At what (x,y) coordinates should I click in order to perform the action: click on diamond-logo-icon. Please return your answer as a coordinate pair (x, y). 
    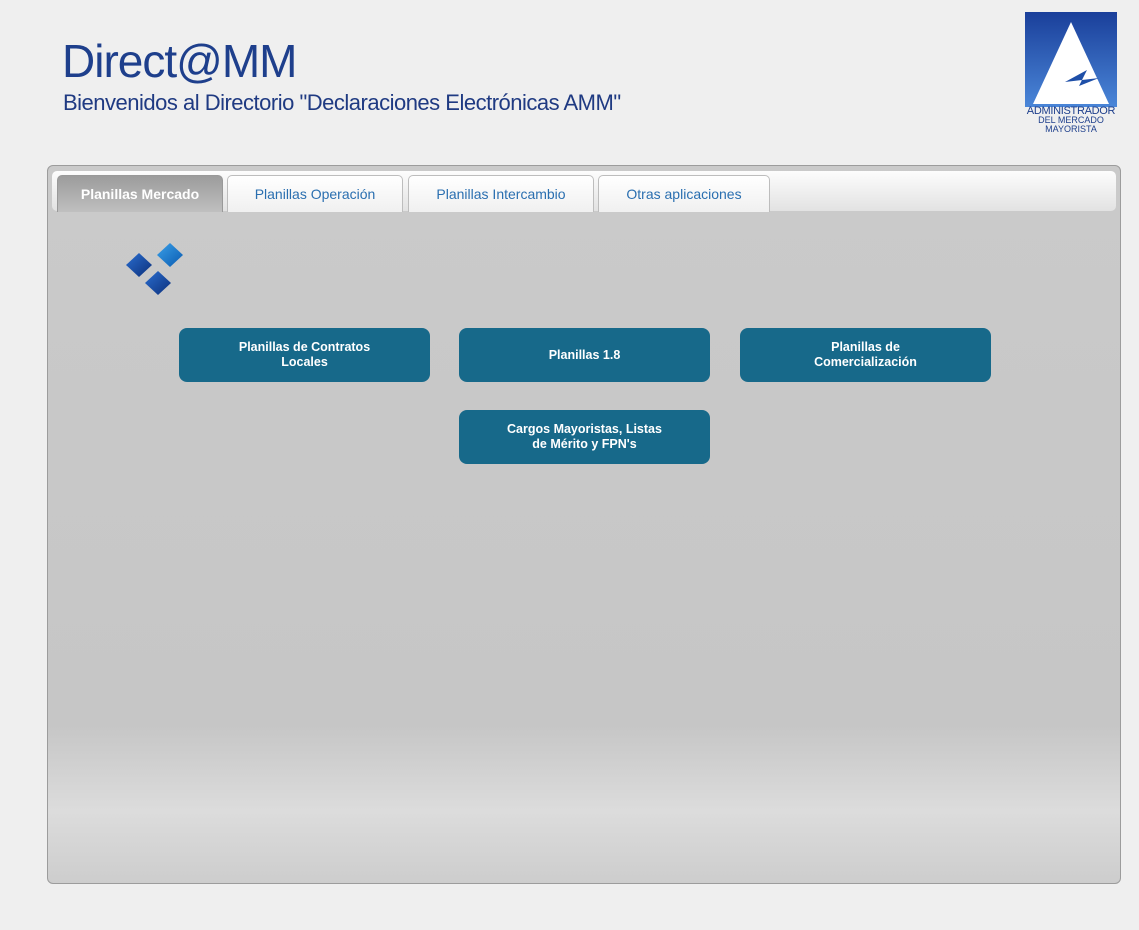
    Looking at the image, I should click on (154, 269).